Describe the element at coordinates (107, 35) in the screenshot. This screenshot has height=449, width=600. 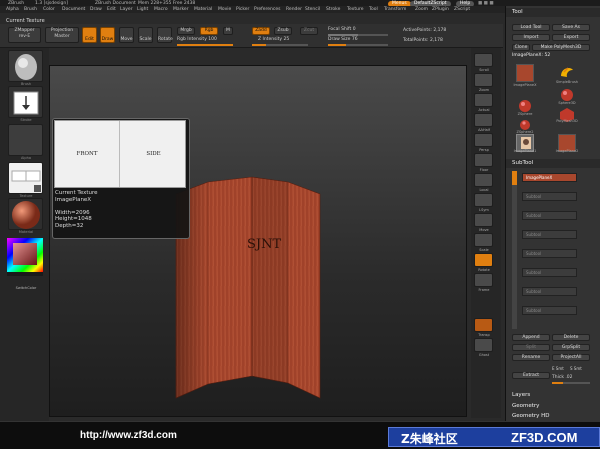
I see `draw-button: Draw` at that location.